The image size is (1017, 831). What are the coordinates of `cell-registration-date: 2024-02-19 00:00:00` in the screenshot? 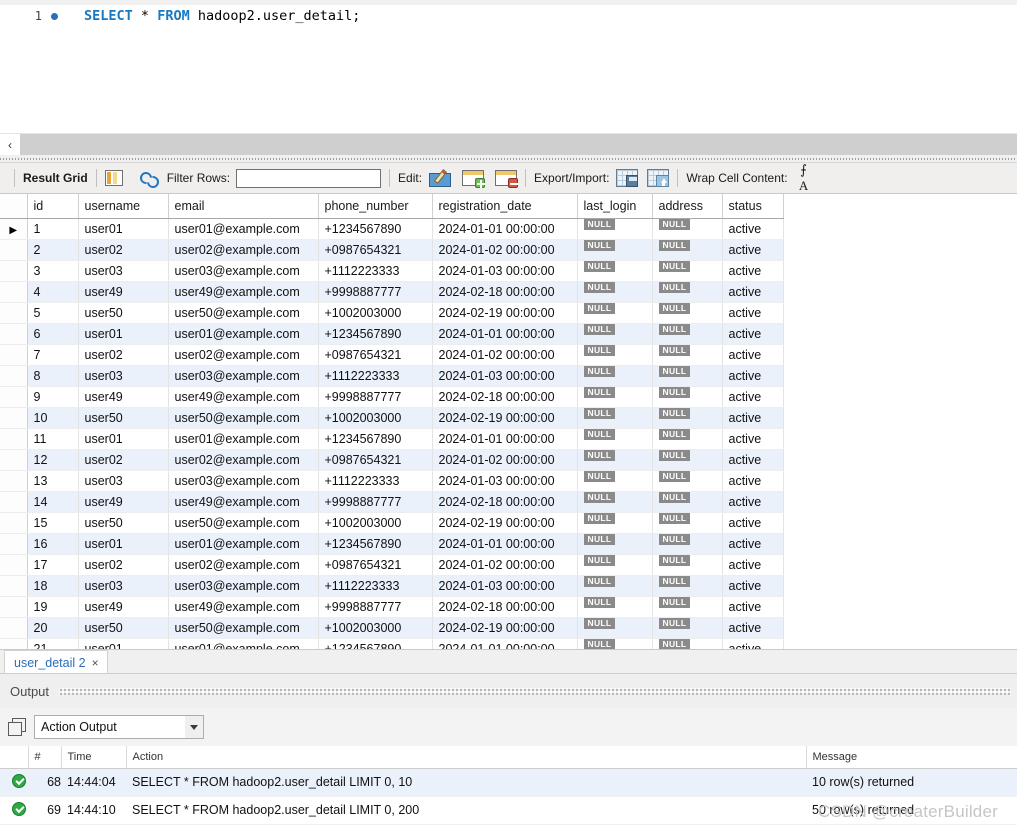 It's located at (505, 313).